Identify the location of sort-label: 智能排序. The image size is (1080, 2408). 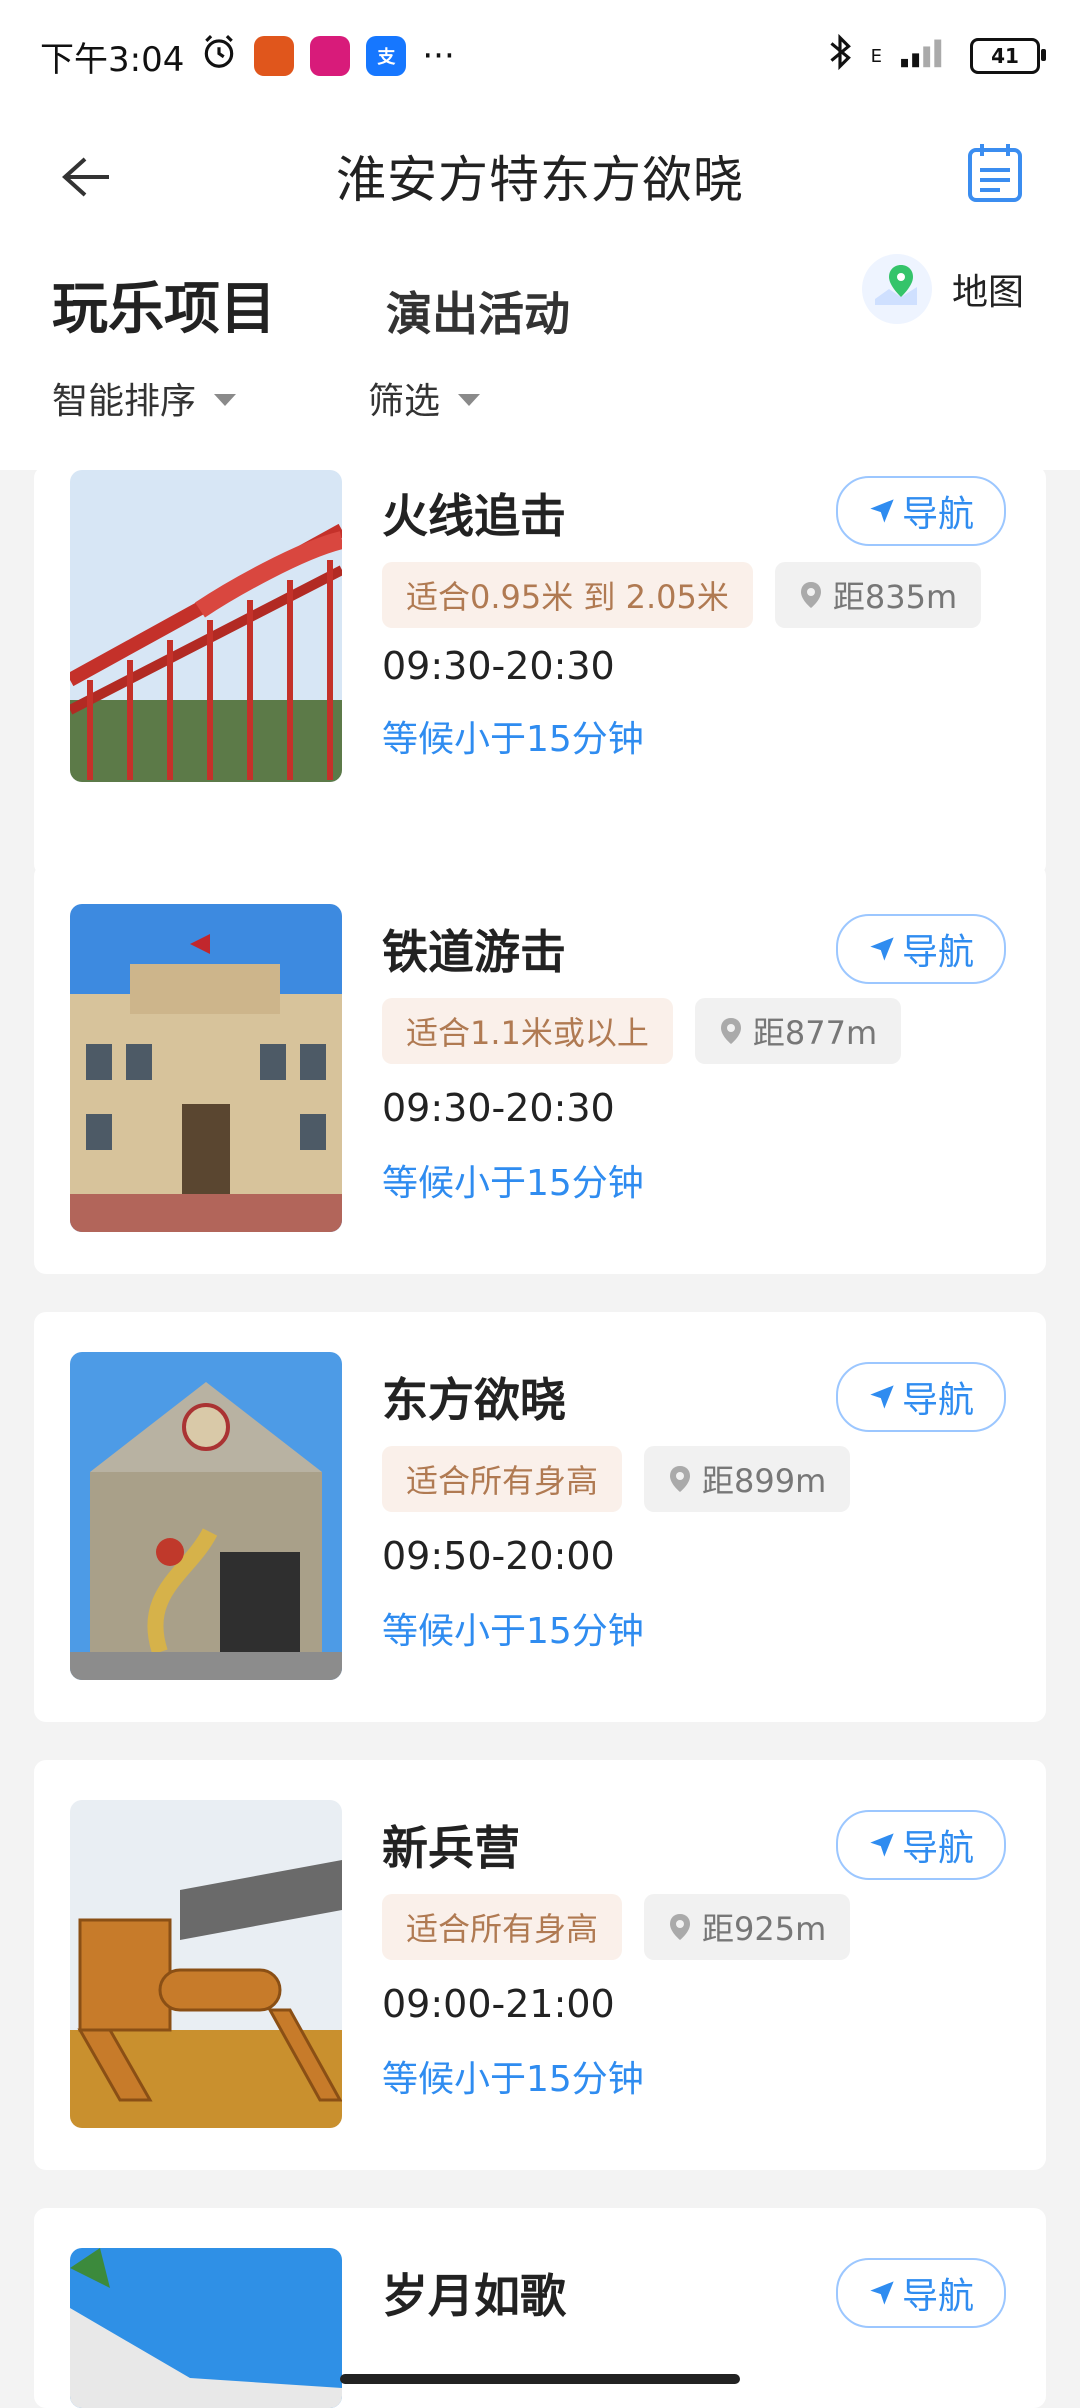
(124, 401).